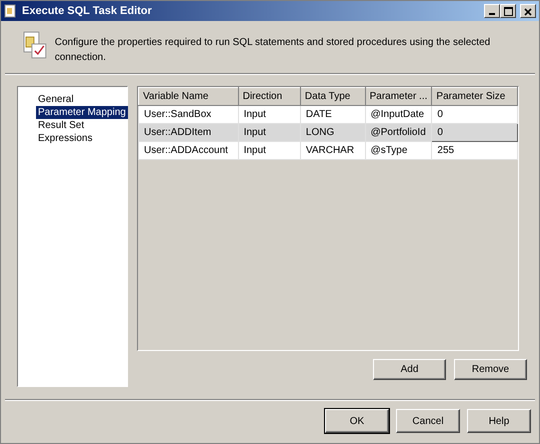  What do you see at coordinates (490, 369) in the screenshot?
I see `remove-button: Remove` at bounding box center [490, 369].